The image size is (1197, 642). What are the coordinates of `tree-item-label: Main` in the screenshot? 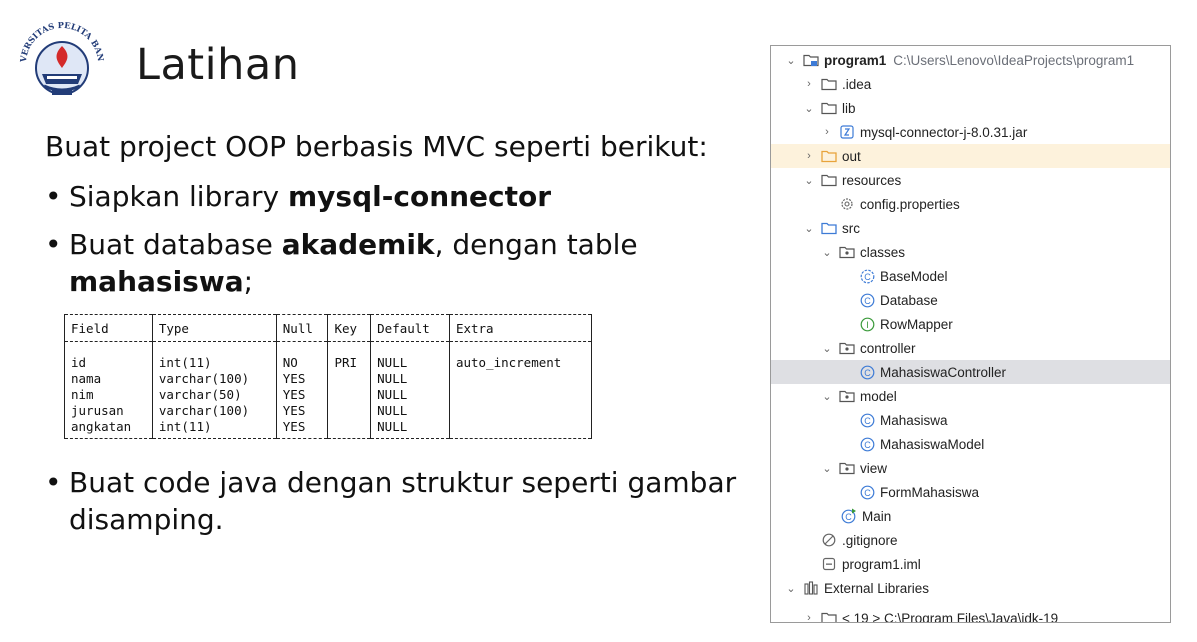 It's located at (877, 516).